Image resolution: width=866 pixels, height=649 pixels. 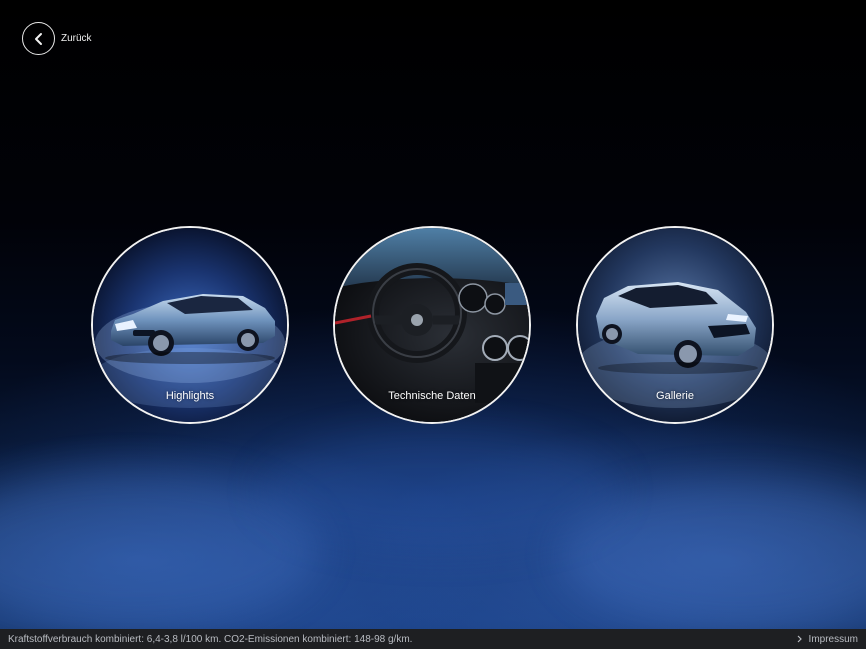 What do you see at coordinates (833, 639) in the screenshot?
I see `impressum-label: Impressum` at bounding box center [833, 639].